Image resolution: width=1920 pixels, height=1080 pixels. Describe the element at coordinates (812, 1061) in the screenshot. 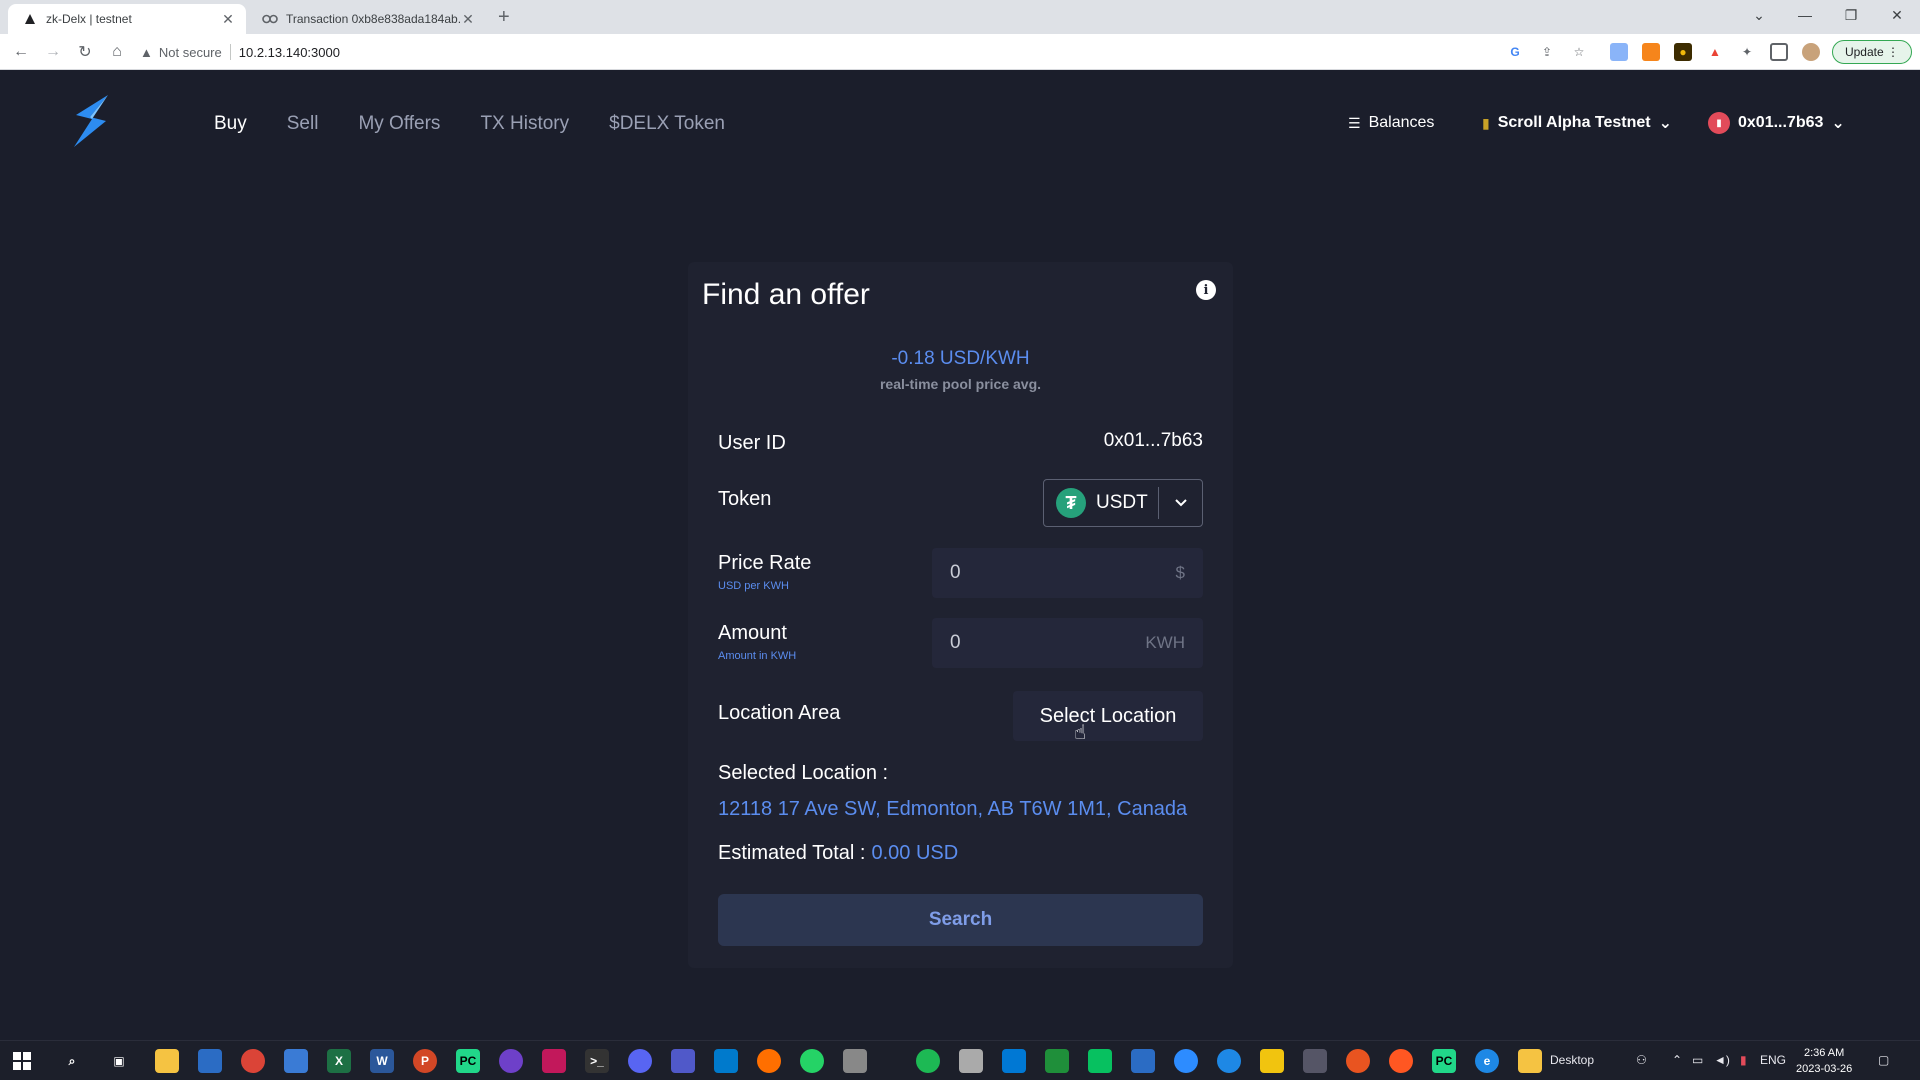

I see `whatsapp-icon` at that location.